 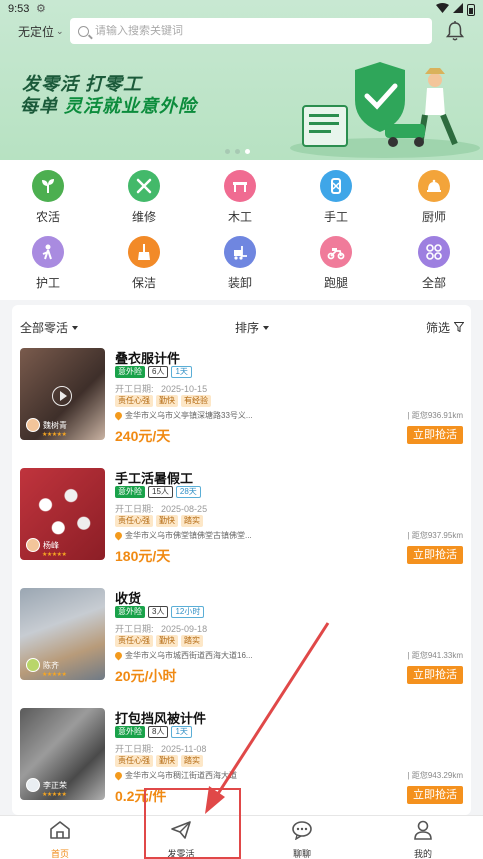 I want to click on tab-chat: 聊聊, so click(x=302, y=839).